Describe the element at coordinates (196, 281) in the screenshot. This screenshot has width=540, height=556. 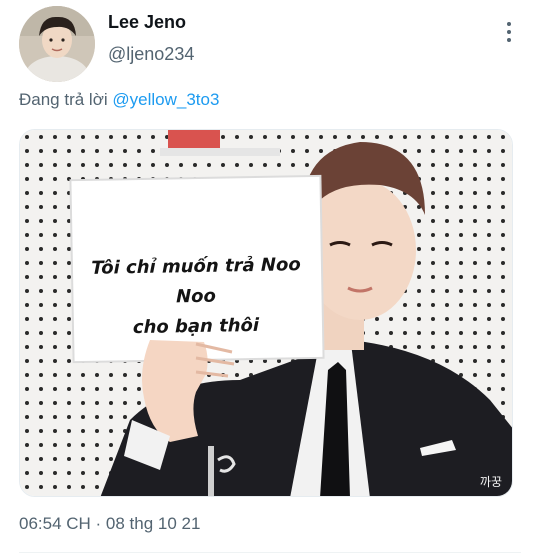
I see `sign-caption-line-1: Tôi chỉ muốn trả Noo Noo` at that location.